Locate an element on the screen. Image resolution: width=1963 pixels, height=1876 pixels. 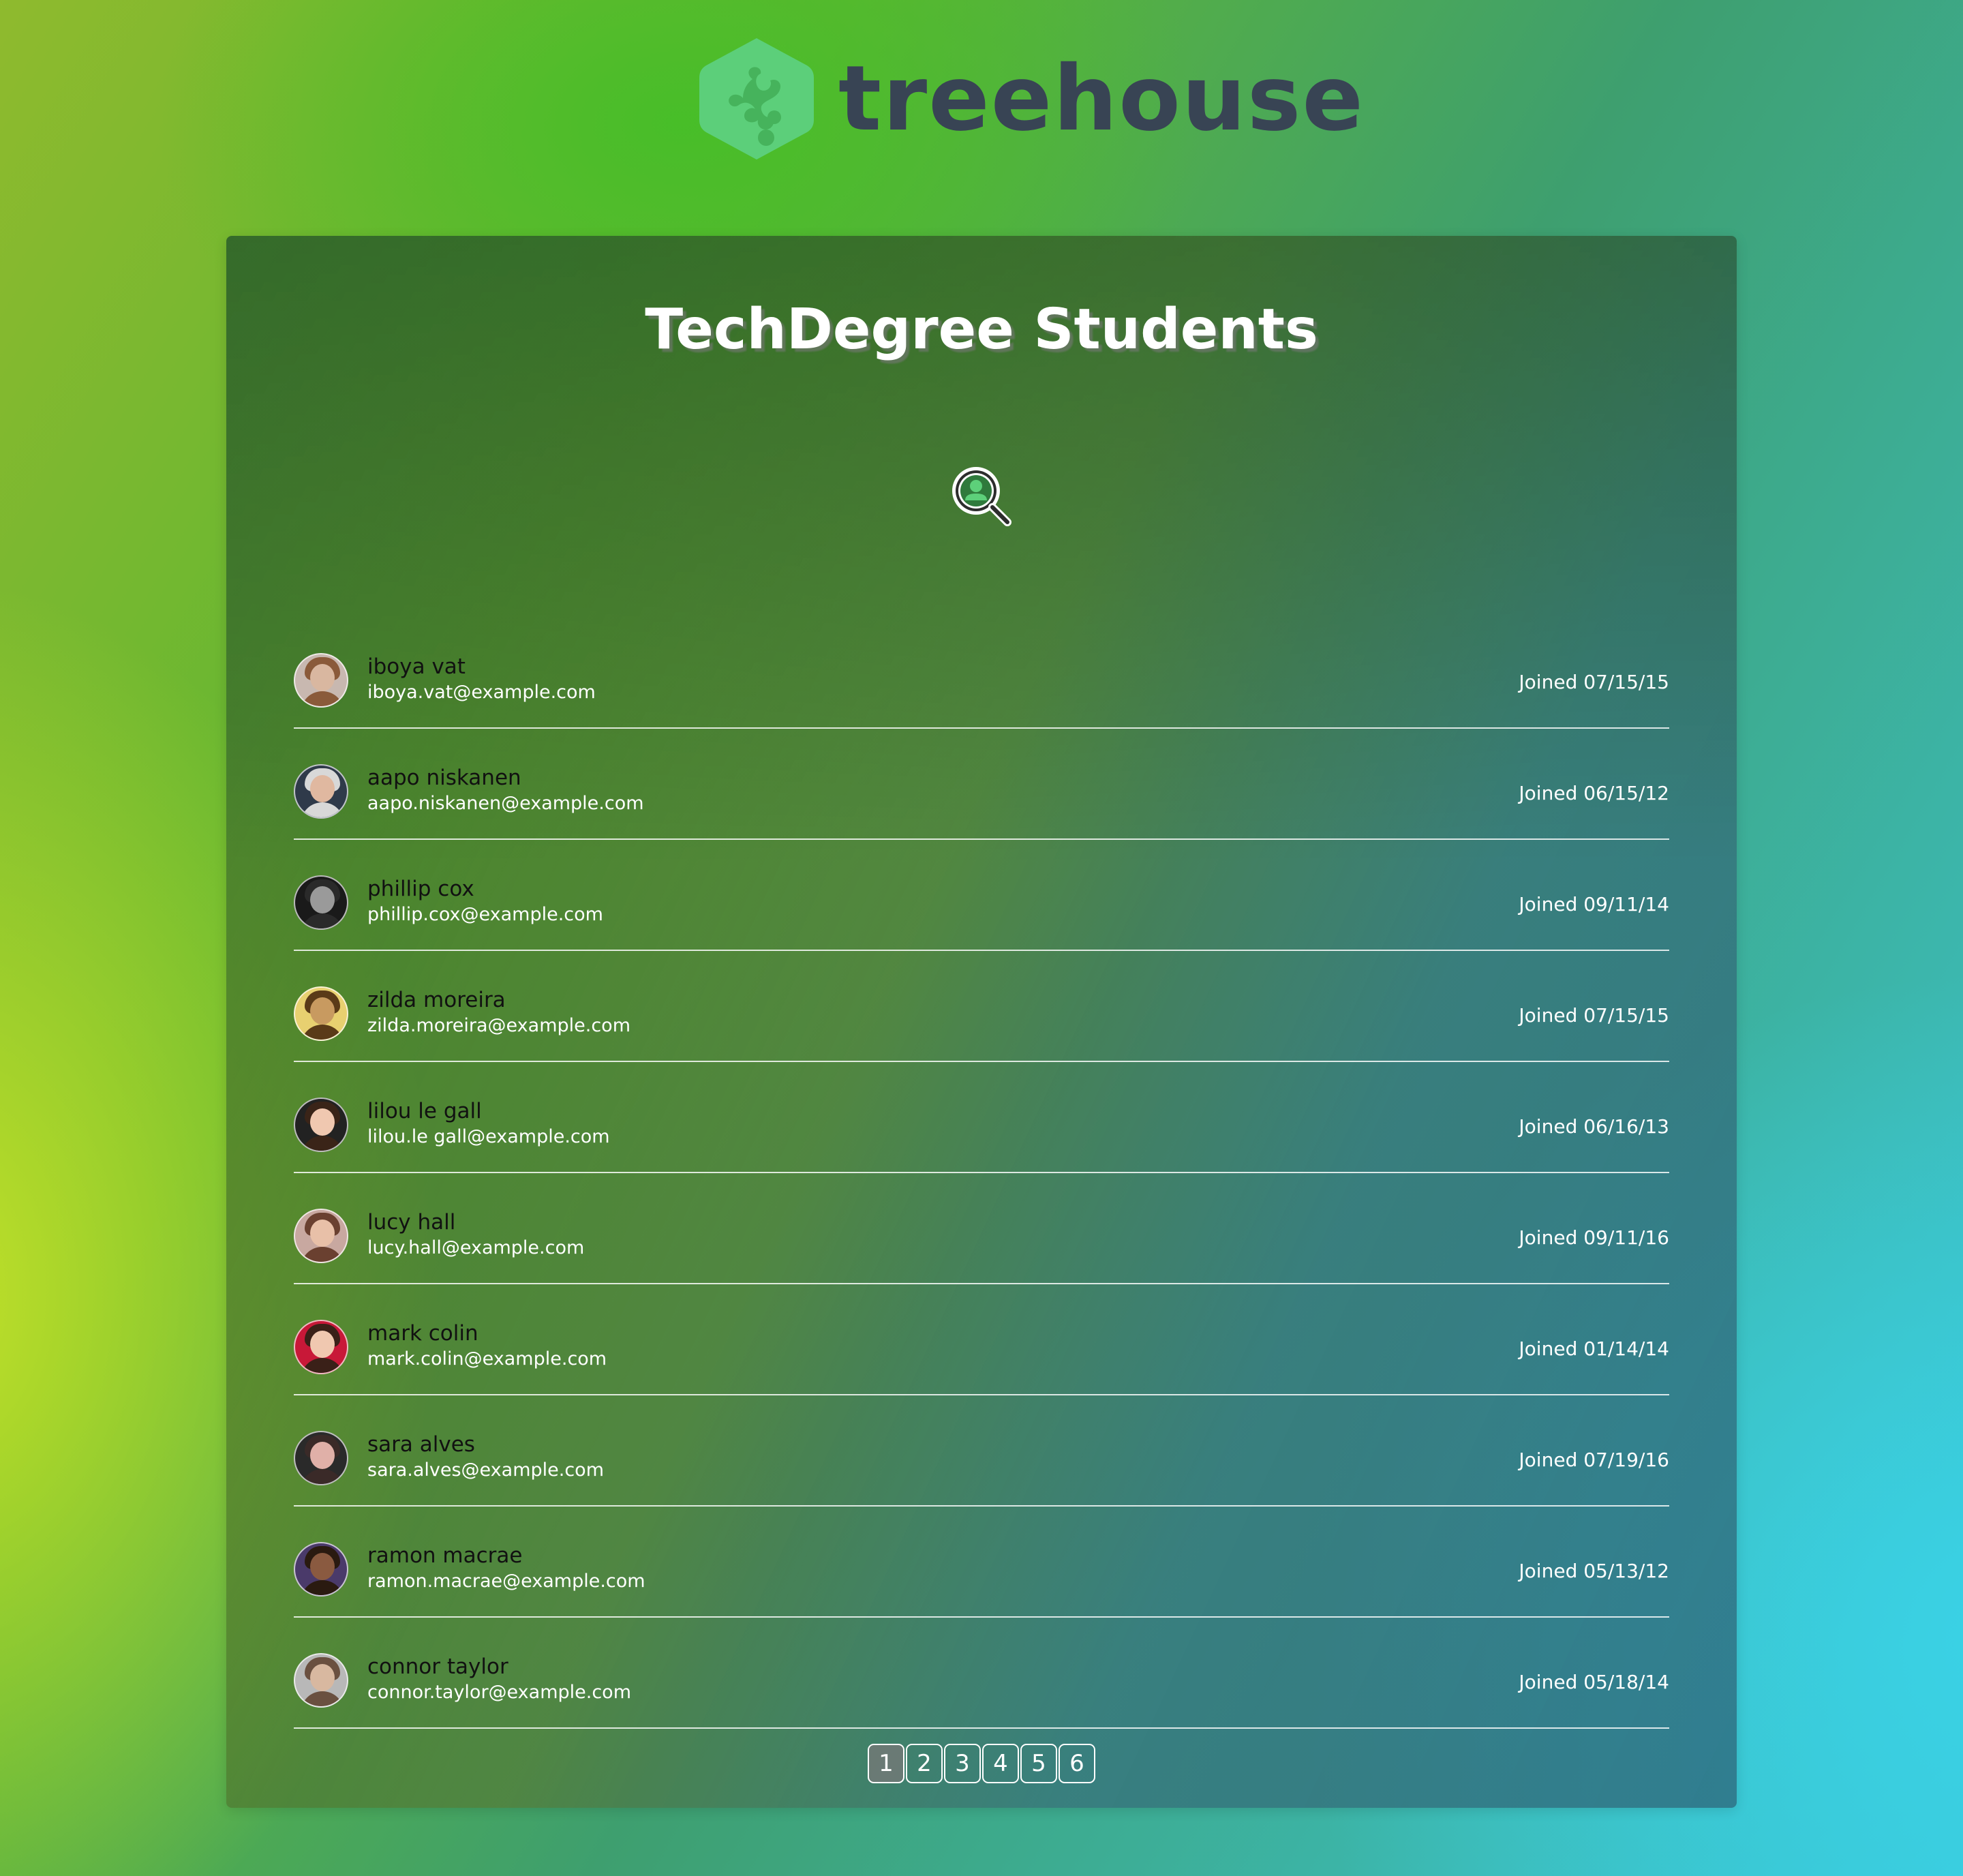
student-email: mark.colin@example.com is located at coordinates (487, 1359).